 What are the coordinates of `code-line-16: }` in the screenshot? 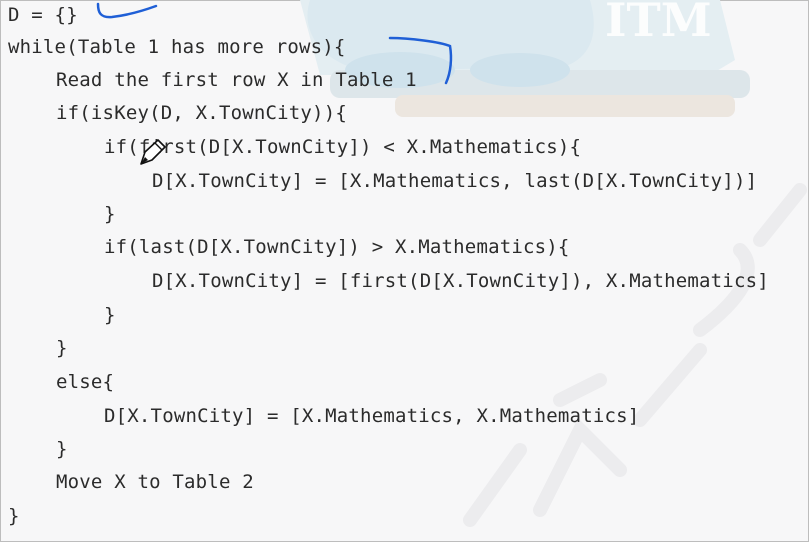 It's located at (14, 516).